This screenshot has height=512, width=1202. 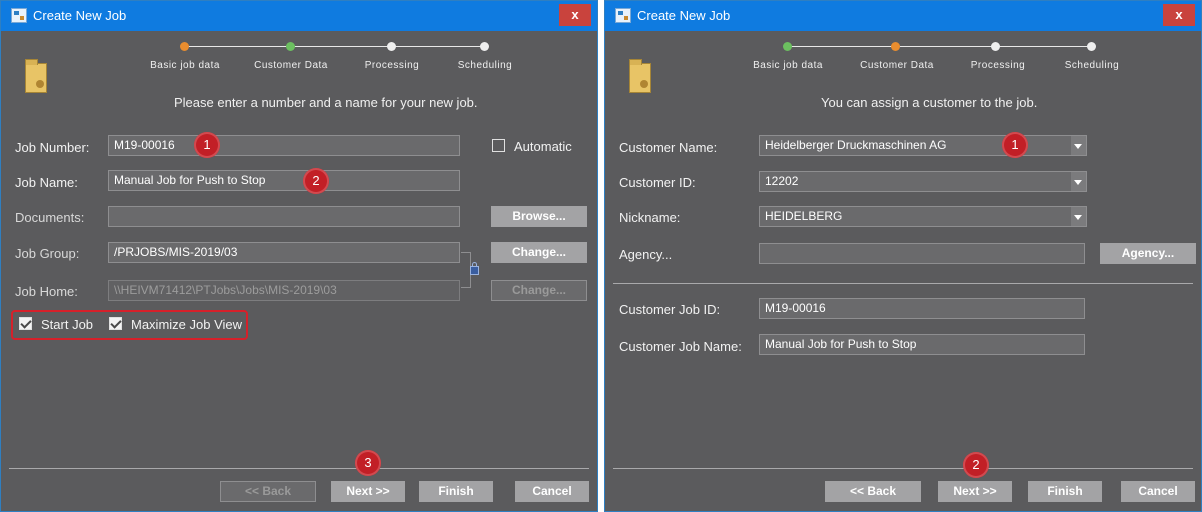 What do you see at coordinates (284, 145) in the screenshot?
I see `job-number-field: M19-00016` at bounding box center [284, 145].